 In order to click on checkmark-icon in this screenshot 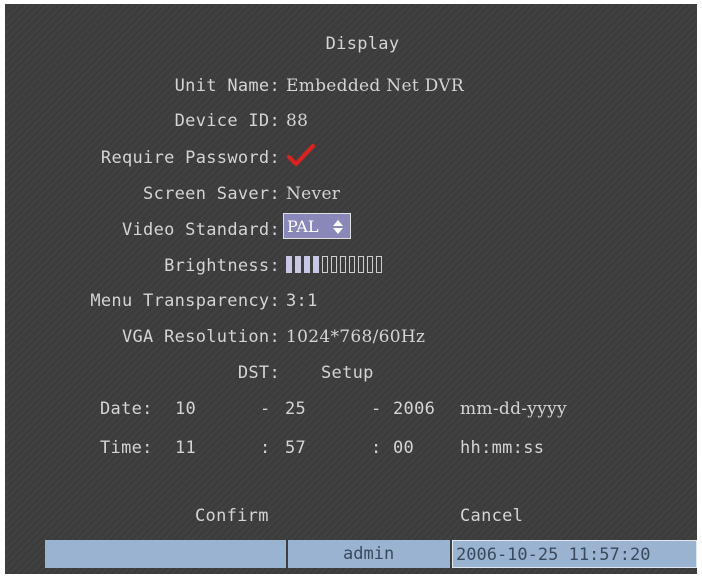, I will do `click(301, 155)`.